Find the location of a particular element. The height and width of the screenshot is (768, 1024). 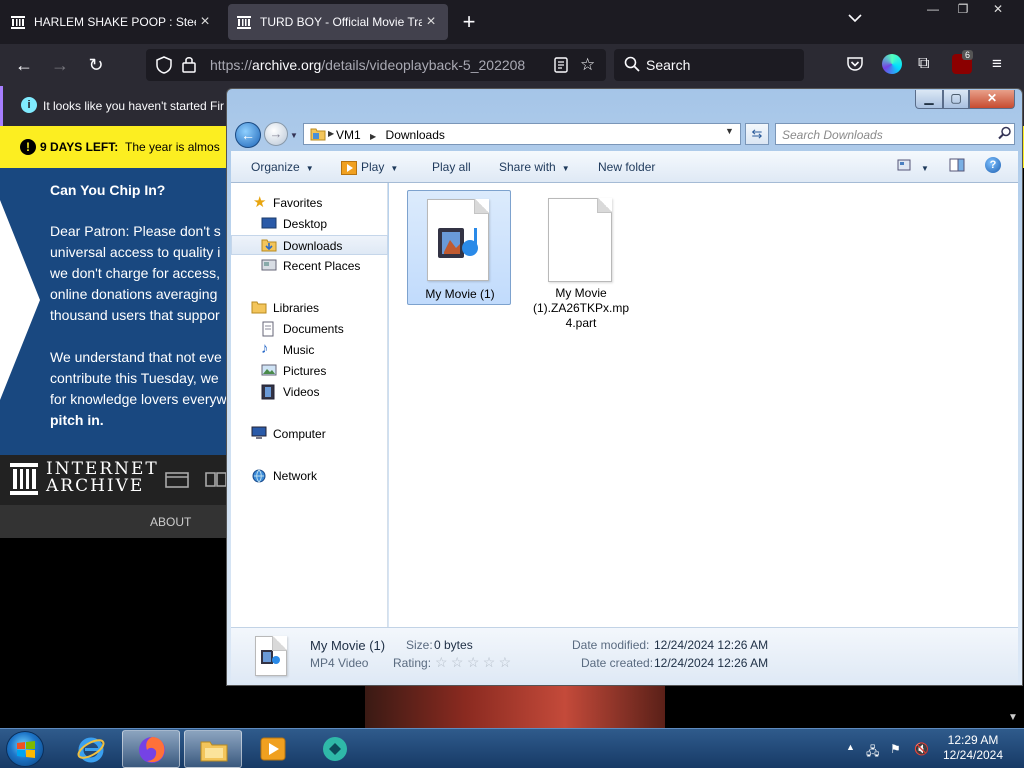

explorer-close-button: ✕ is located at coordinates (992, 99).